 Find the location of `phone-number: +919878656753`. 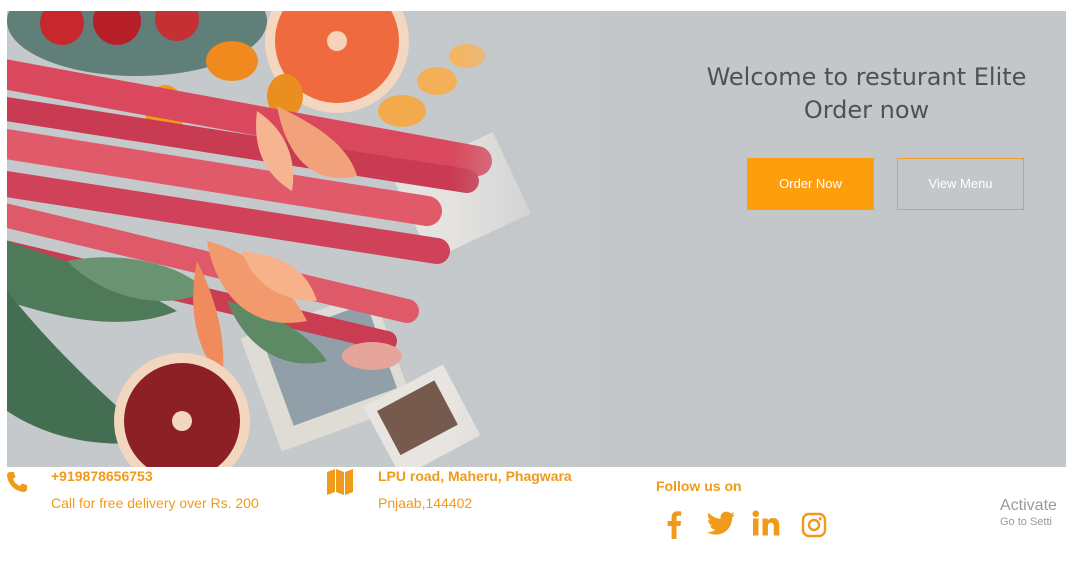

phone-number: +919878656753 is located at coordinates (102, 476).